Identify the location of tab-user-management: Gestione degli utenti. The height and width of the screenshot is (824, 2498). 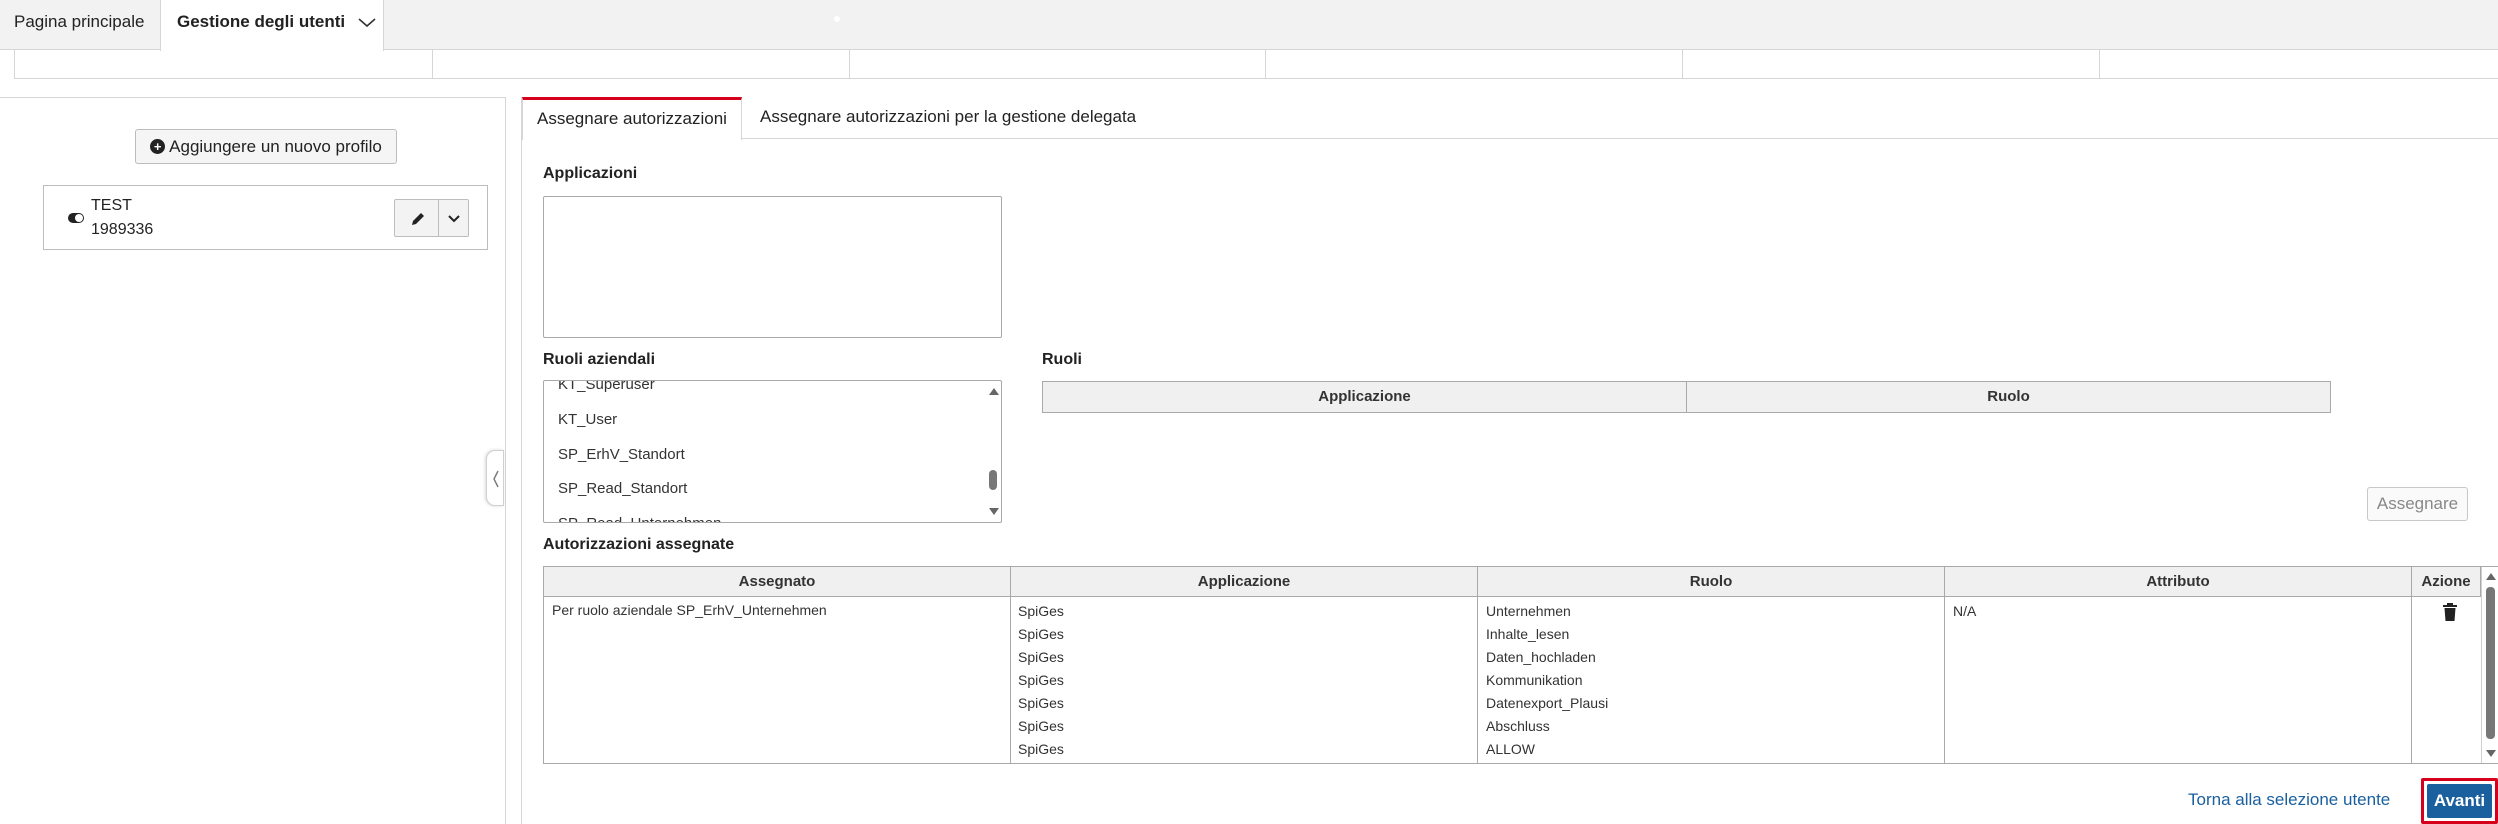
(272, 25).